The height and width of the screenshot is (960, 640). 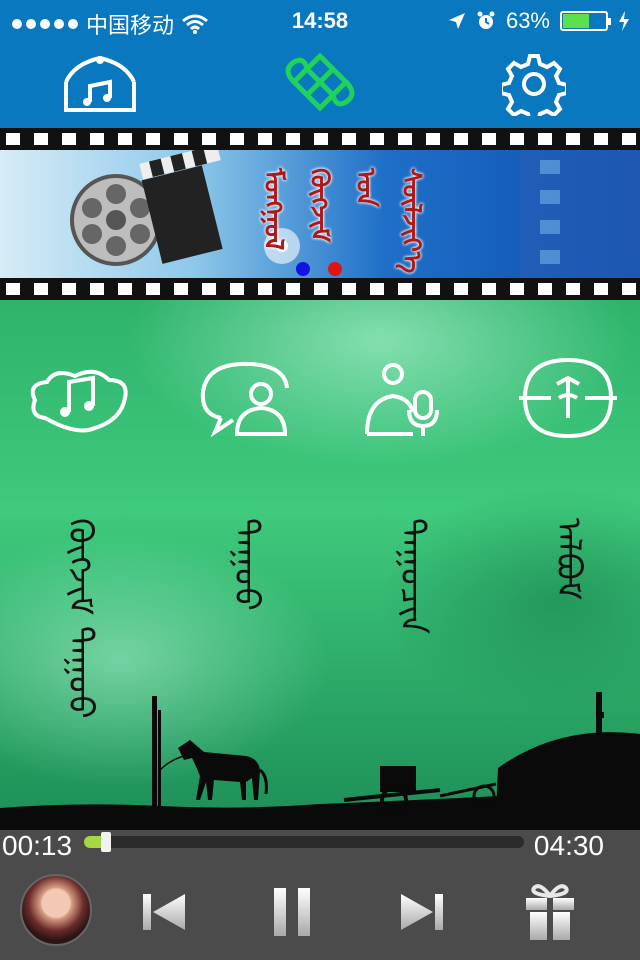 I want to click on gear-icon, so click(x=534, y=85).